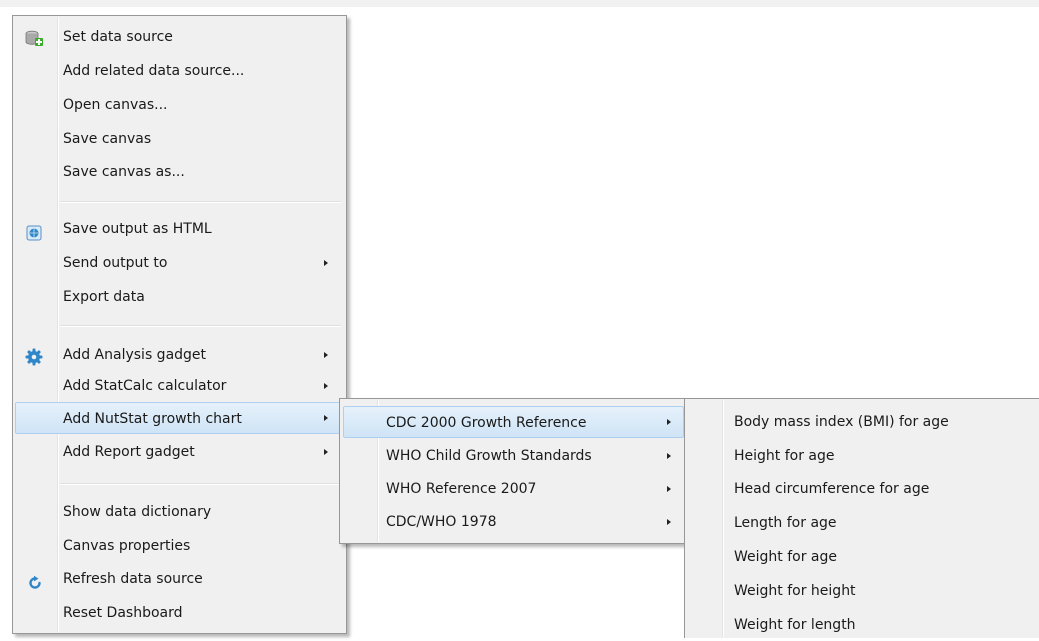  What do you see at coordinates (123, 613) in the screenshot?
I see `menu-item-label: Reset Dashboard` at bounding box center [123, 613].